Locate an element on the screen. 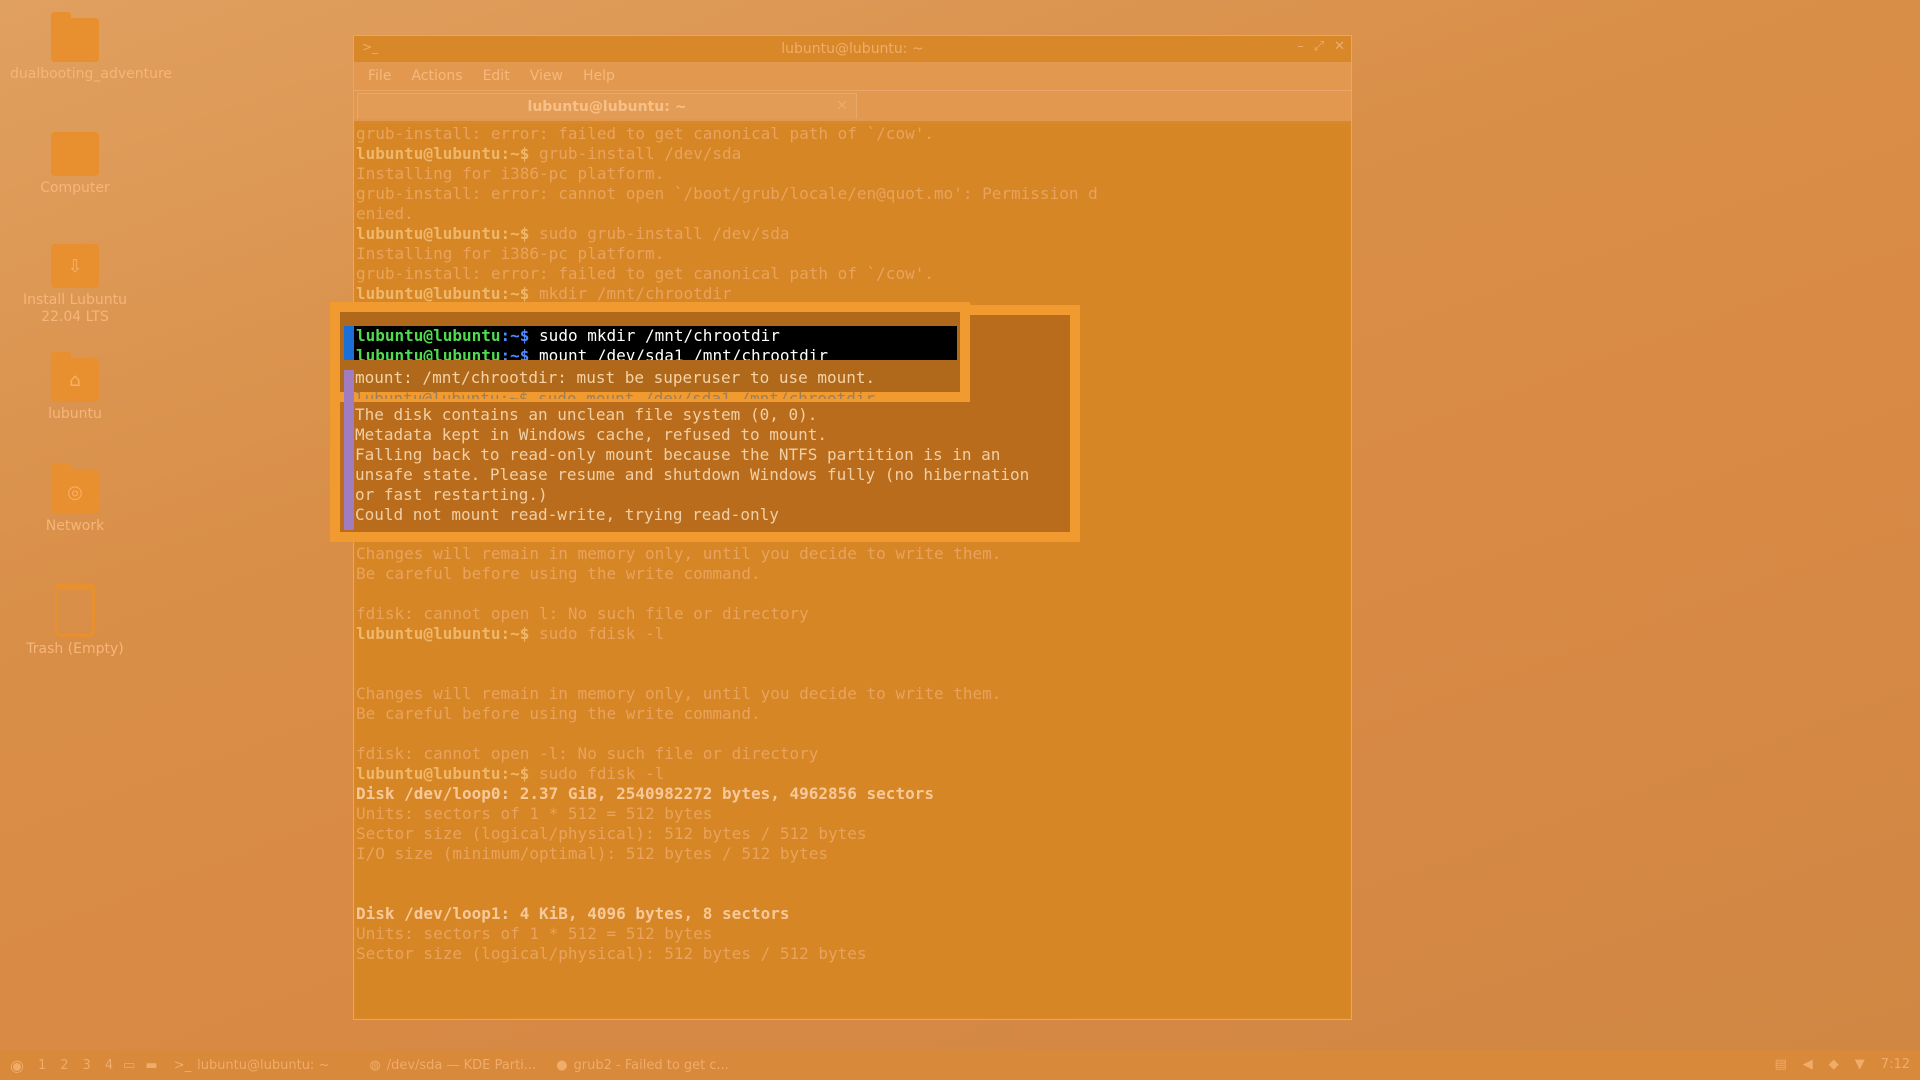 The image size is (1920, 1080). terminal-app-icon: >_ is located at coordinates (370, 47).